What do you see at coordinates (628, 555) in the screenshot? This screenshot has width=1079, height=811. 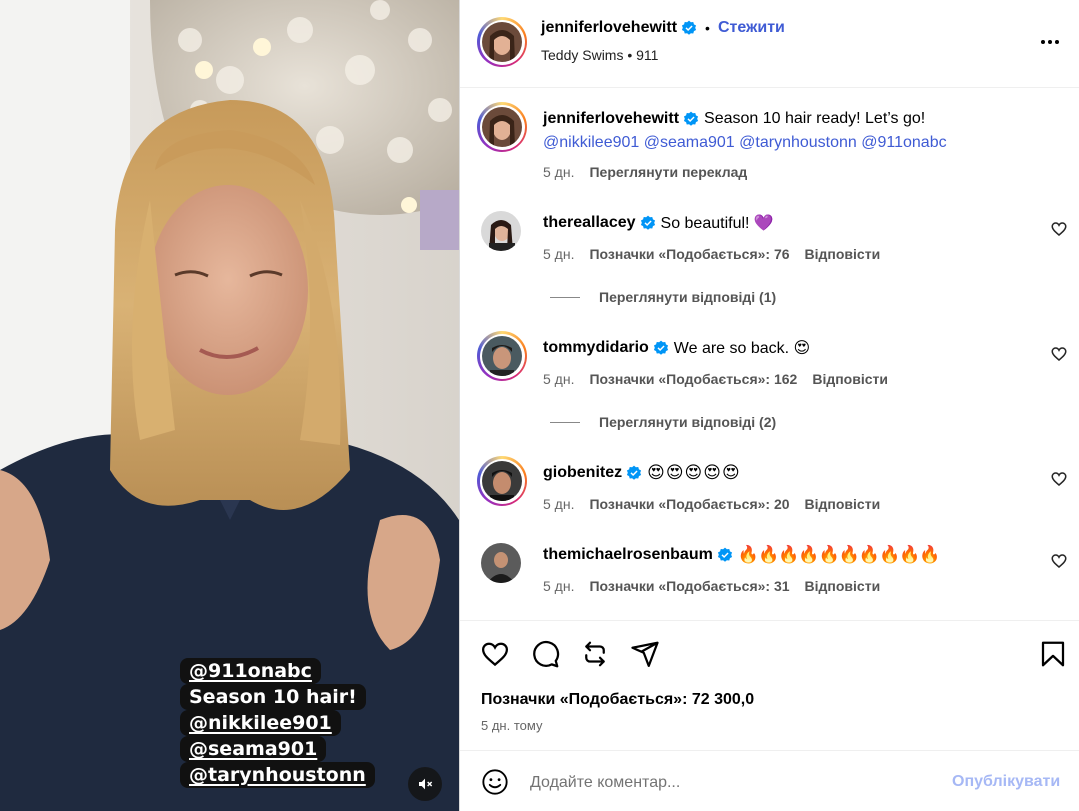 I see `comment-username: themichaelrosenbaum` at bounding box center [628, 555].